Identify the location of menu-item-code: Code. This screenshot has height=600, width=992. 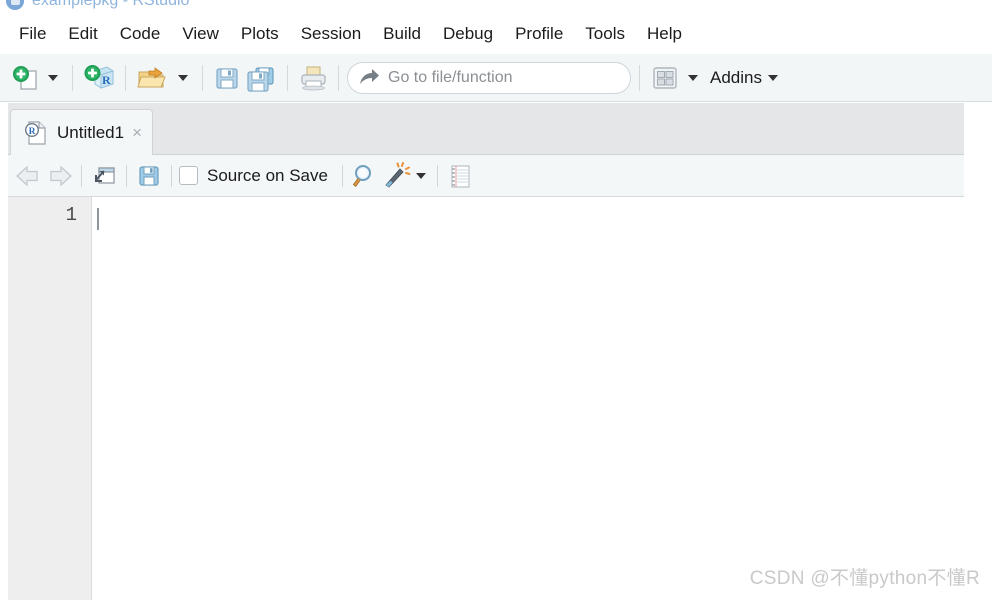
(140, 34).